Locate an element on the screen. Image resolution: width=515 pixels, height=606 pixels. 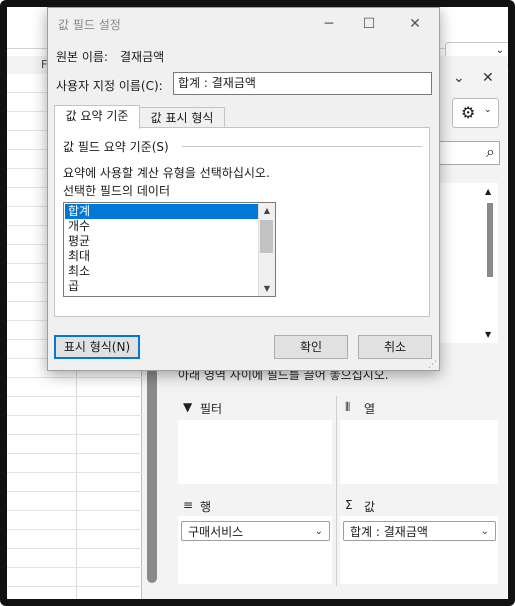
values-zone-label: 값 is located at coordinates (370, 507).